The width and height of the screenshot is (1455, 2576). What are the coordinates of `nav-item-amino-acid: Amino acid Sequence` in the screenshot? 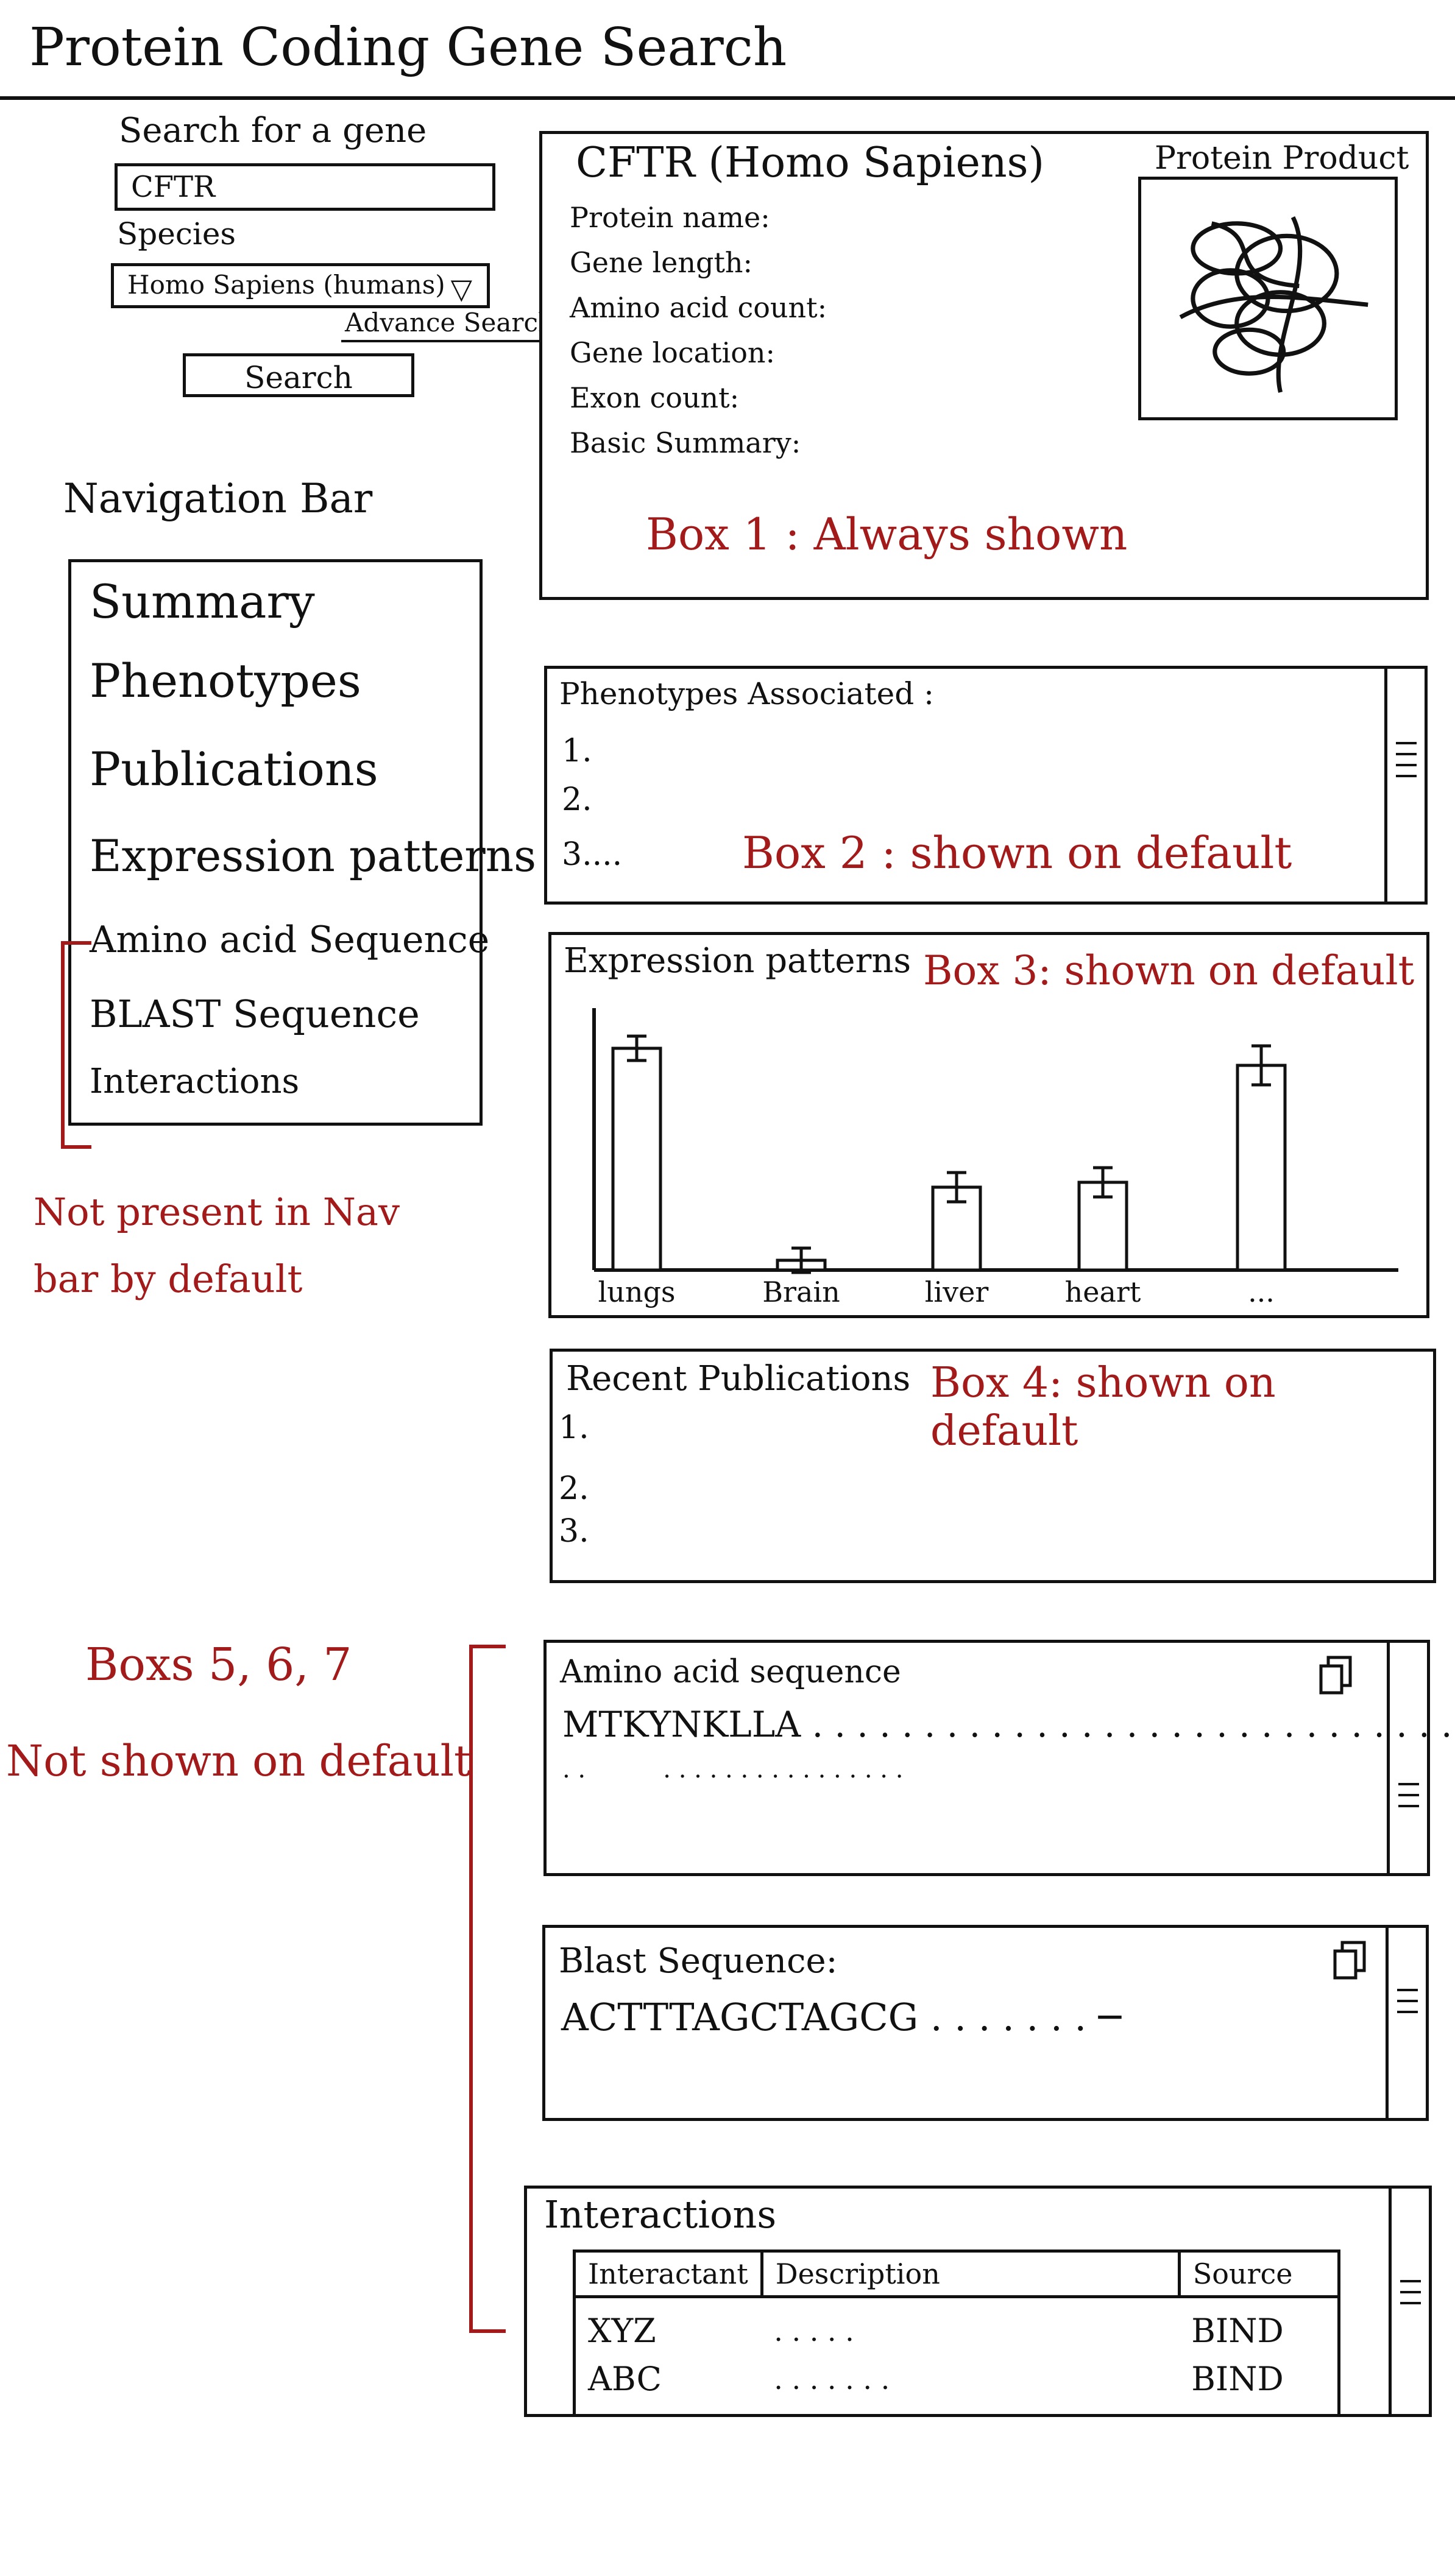 It's located at (289, 940).